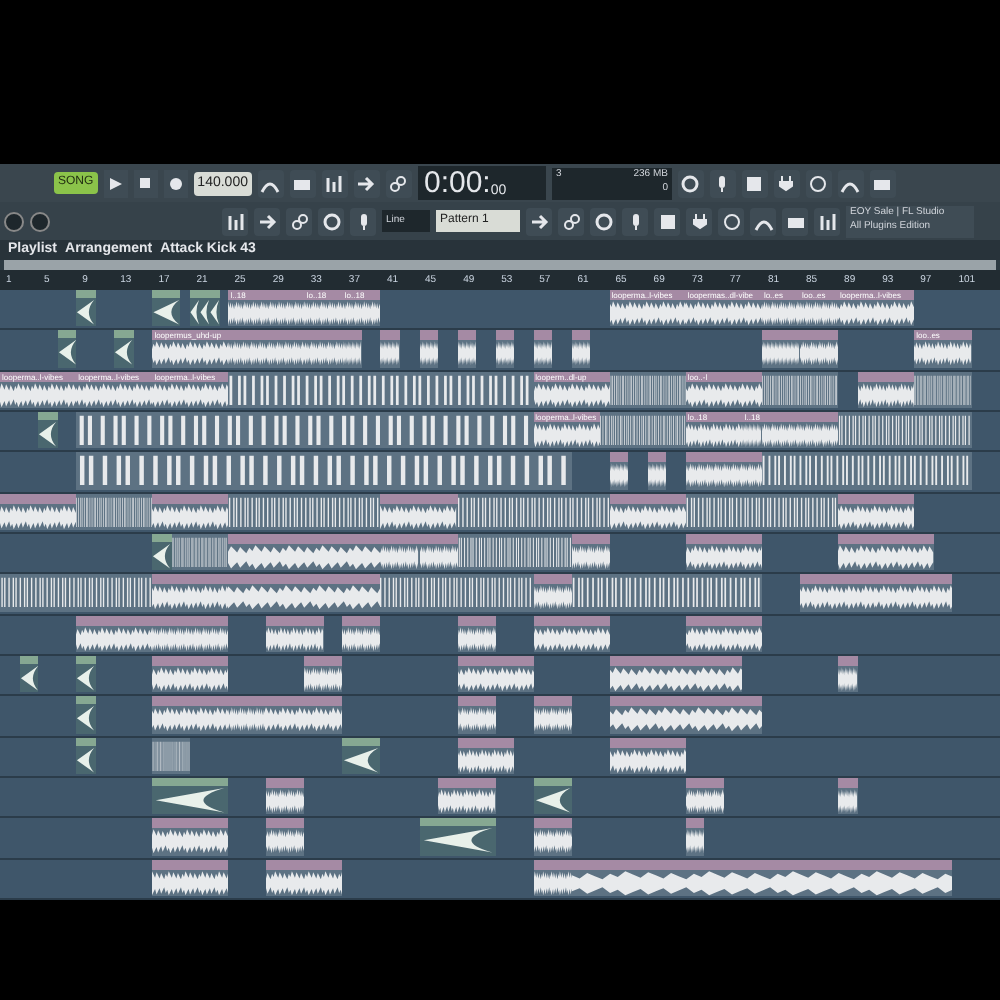 This screenshot has width=1000, height=1000. Describe the element at coordinates (457, 184) in the screenshot. I see `time-text: 0:00:` at that location.